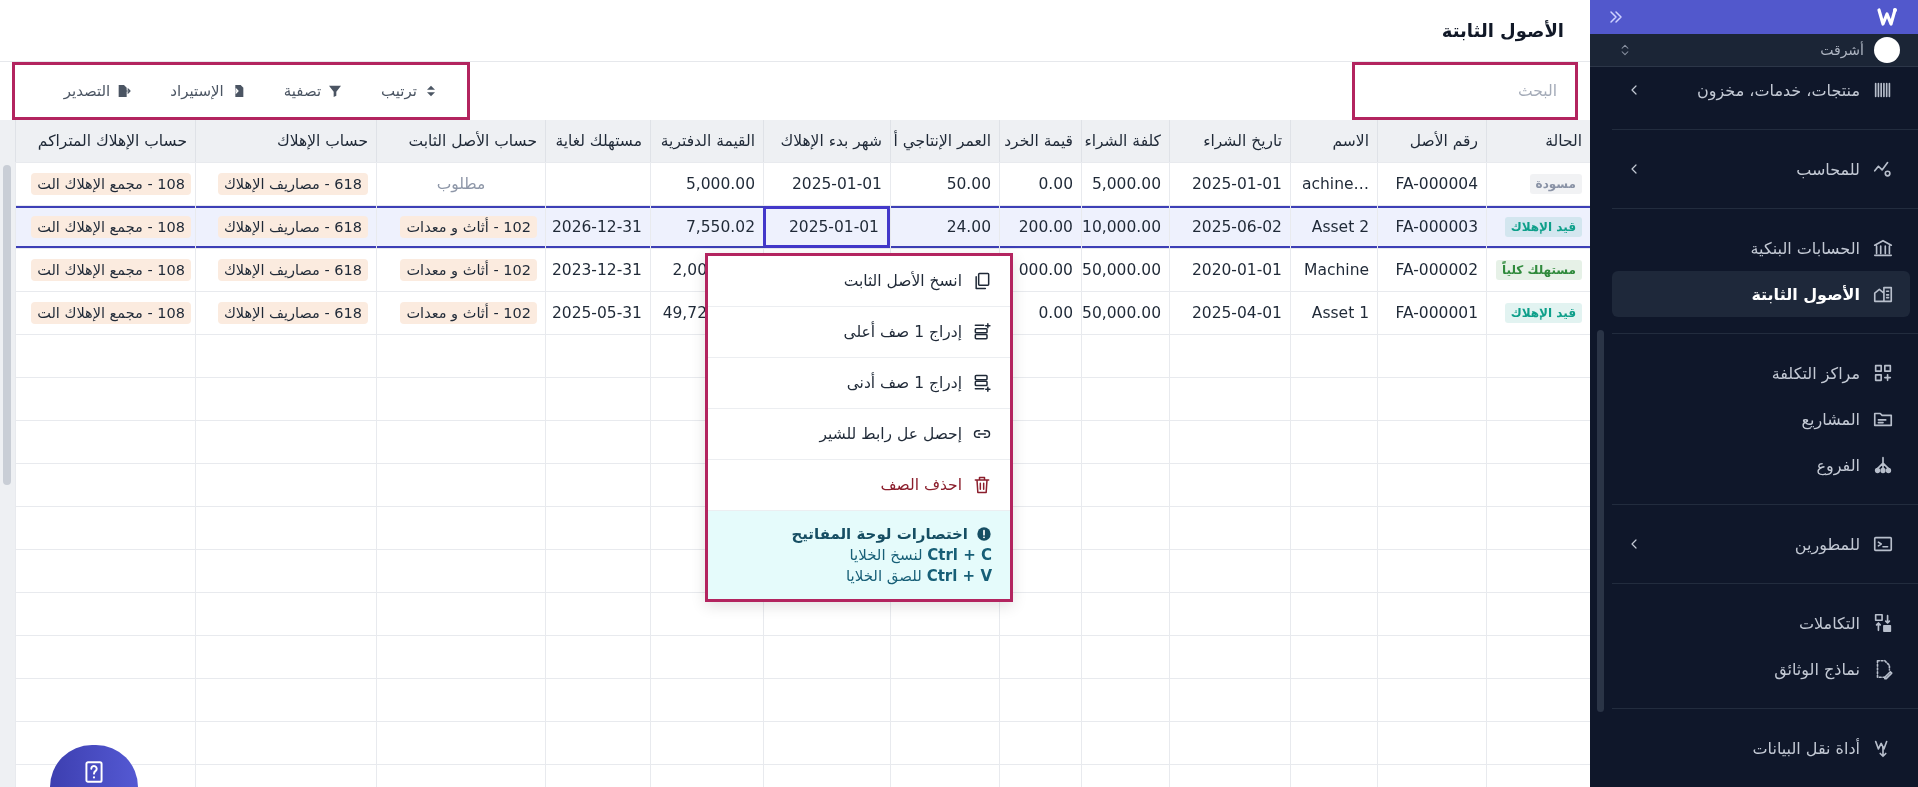 The image size is (1918, 787). I want to click on column-header: قيمة الخرد, so click(1040, 141).